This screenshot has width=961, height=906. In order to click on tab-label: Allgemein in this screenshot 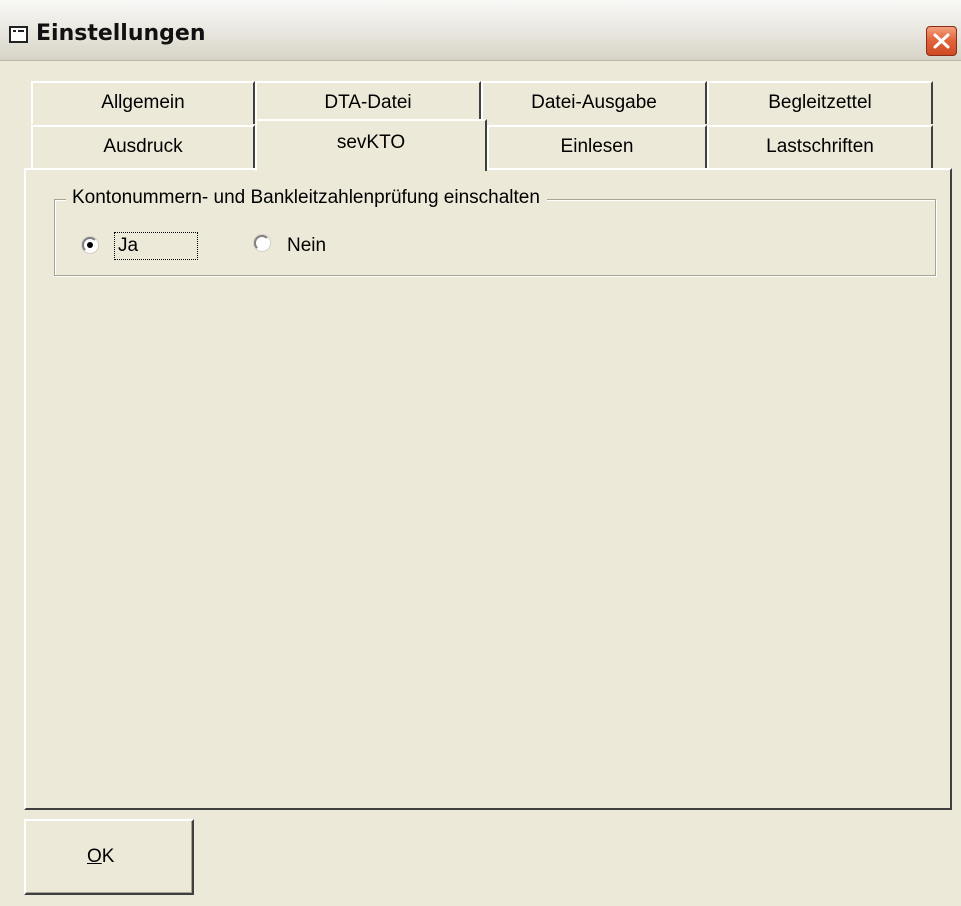, I will do `click(143, 102)`.